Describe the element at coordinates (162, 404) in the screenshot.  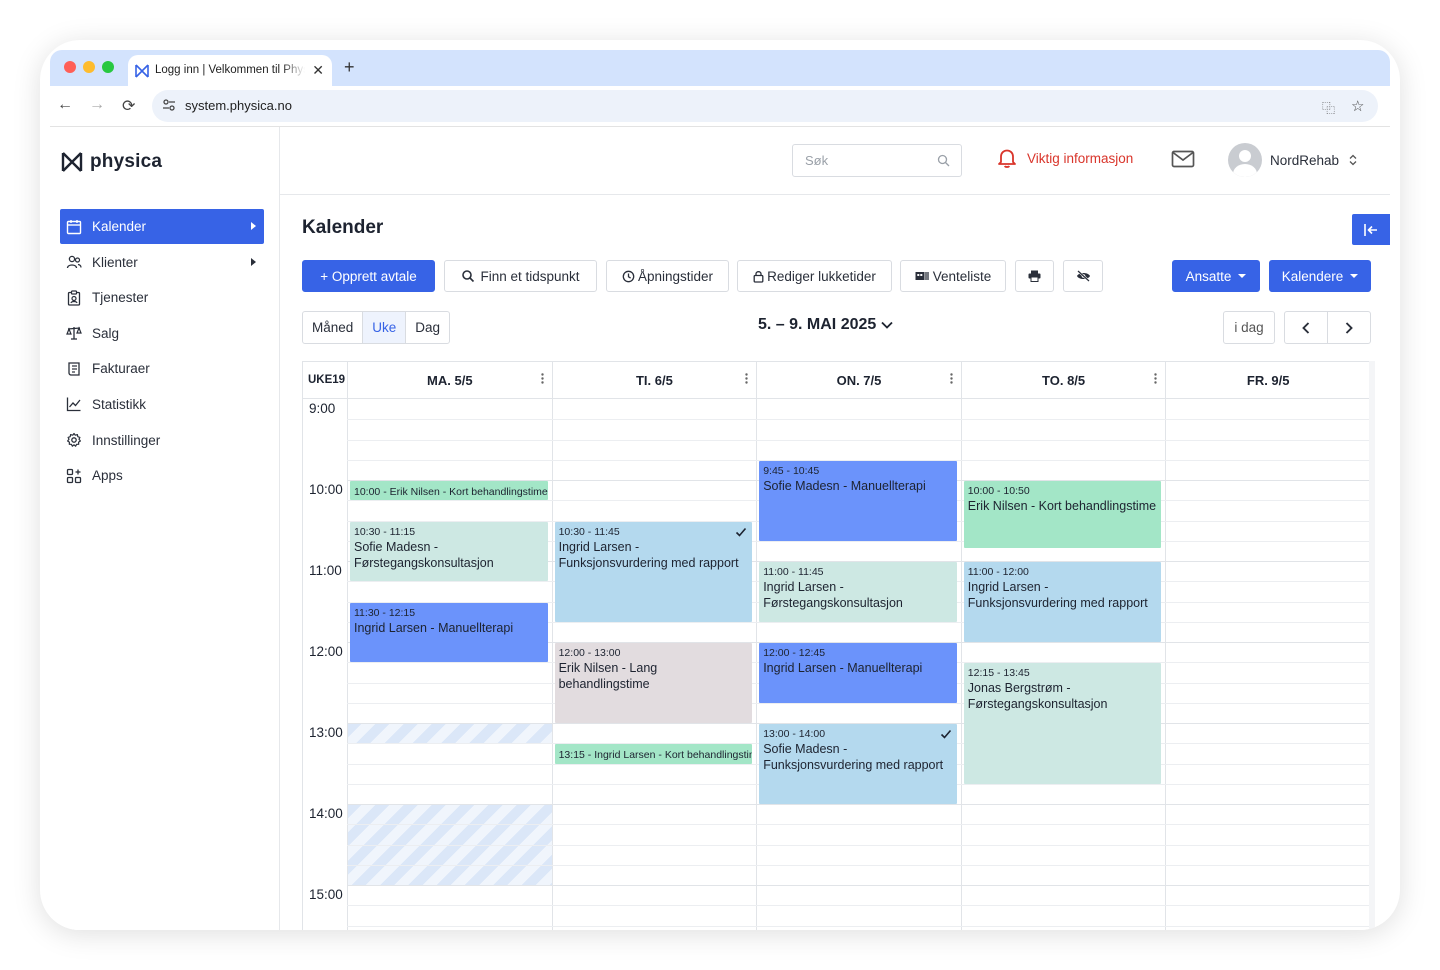
I see `sidebar-item-statistikk: Statistikk` at that location.